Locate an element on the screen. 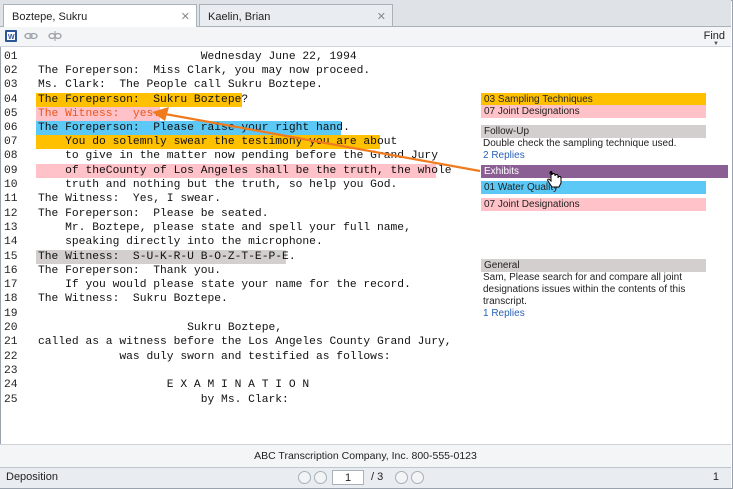 The image size is (733, 489). last-page-button is located at coordinates (417, 477).